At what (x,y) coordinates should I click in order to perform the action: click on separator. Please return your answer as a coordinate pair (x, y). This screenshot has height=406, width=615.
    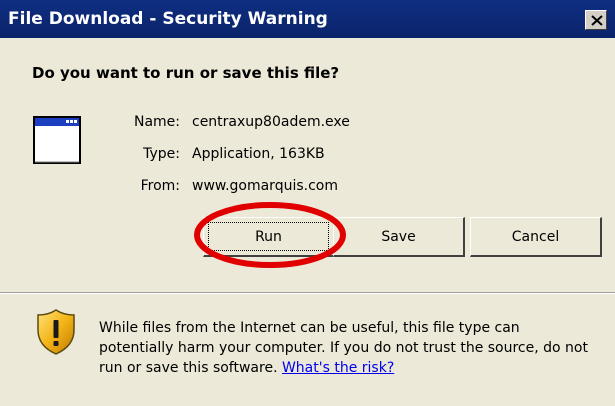
    Looking at the image, I should click on (307, 293).